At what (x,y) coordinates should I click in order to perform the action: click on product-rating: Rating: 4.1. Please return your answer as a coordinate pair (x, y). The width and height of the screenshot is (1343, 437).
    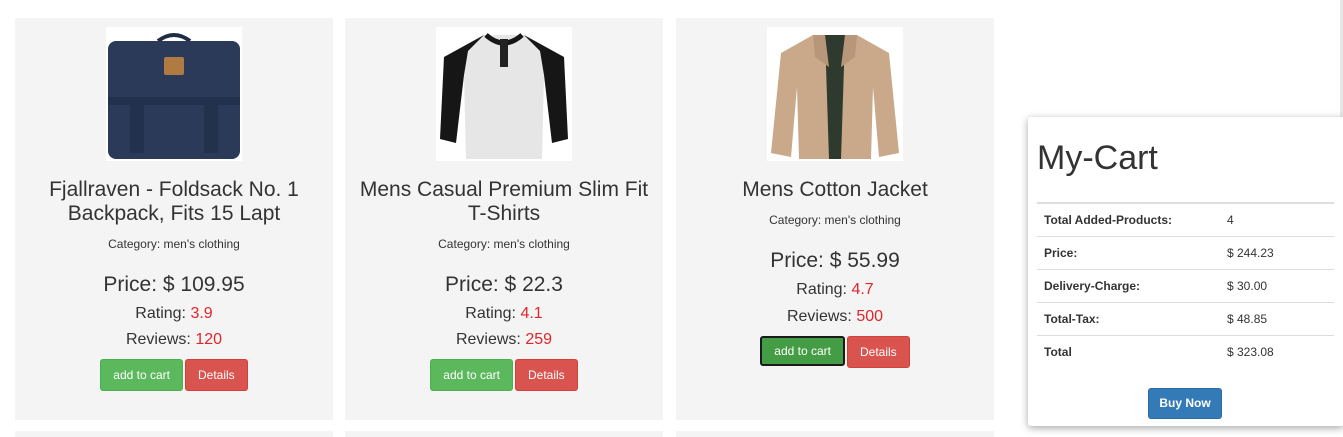
    Looking at the image, I should click on (504, 314).